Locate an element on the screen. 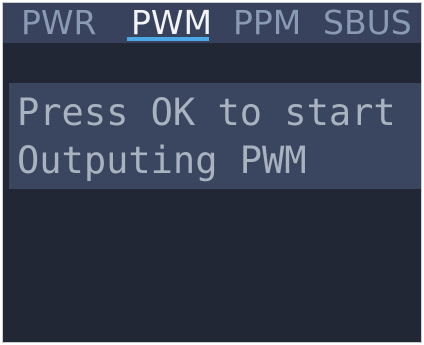 The width and height of the screenshot is (424, 345). message-line-2: Outputing PWM is located at coordinates (162, 160).